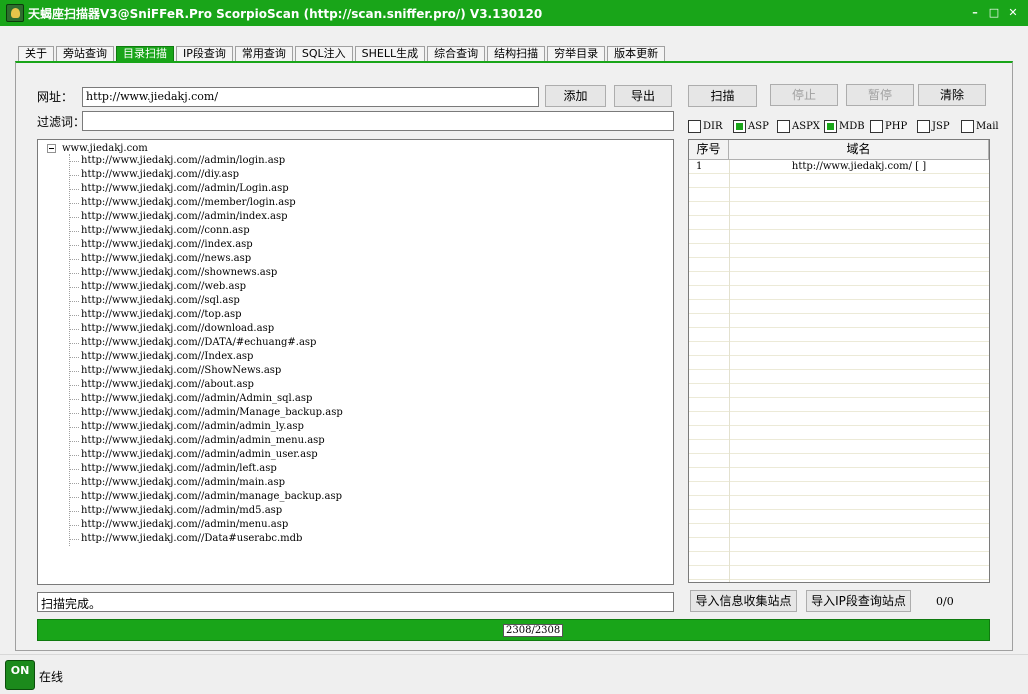  Describe the element at coordinates (859, 166) in the screenshot. I see `row-domain: http://www.jiedakj.com/ [ ]` at that location.